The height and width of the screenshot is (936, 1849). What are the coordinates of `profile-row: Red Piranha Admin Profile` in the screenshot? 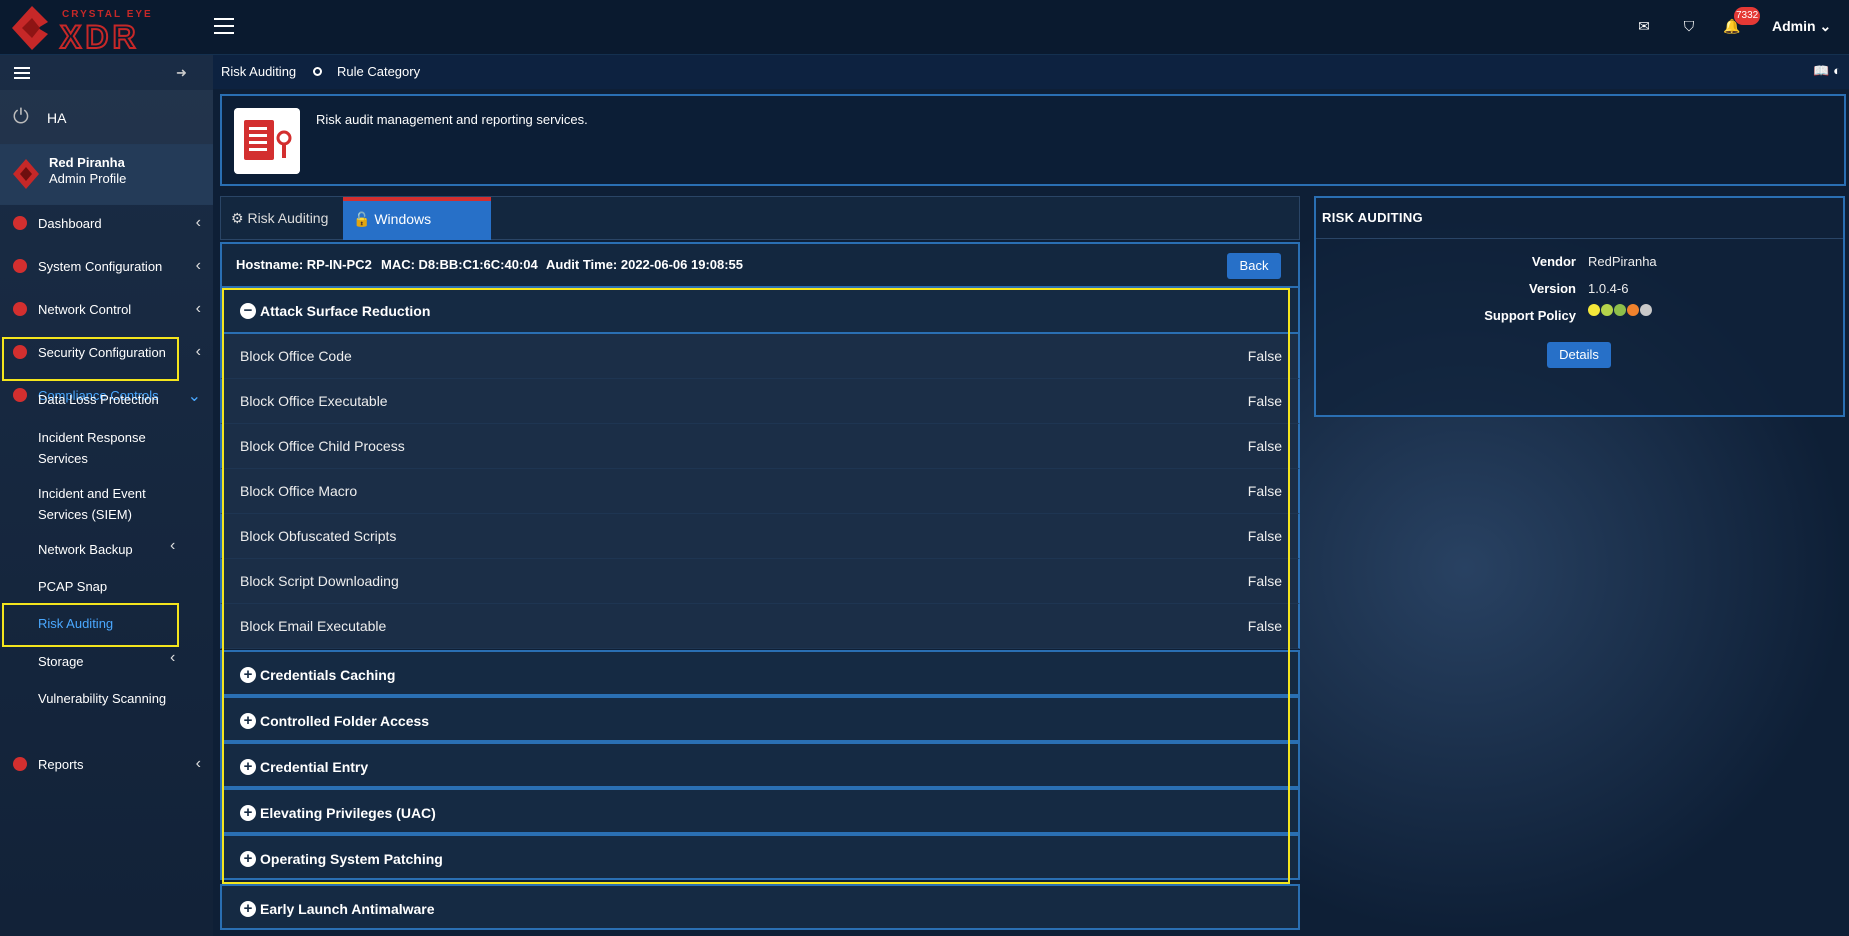 It's located at (106, 175).